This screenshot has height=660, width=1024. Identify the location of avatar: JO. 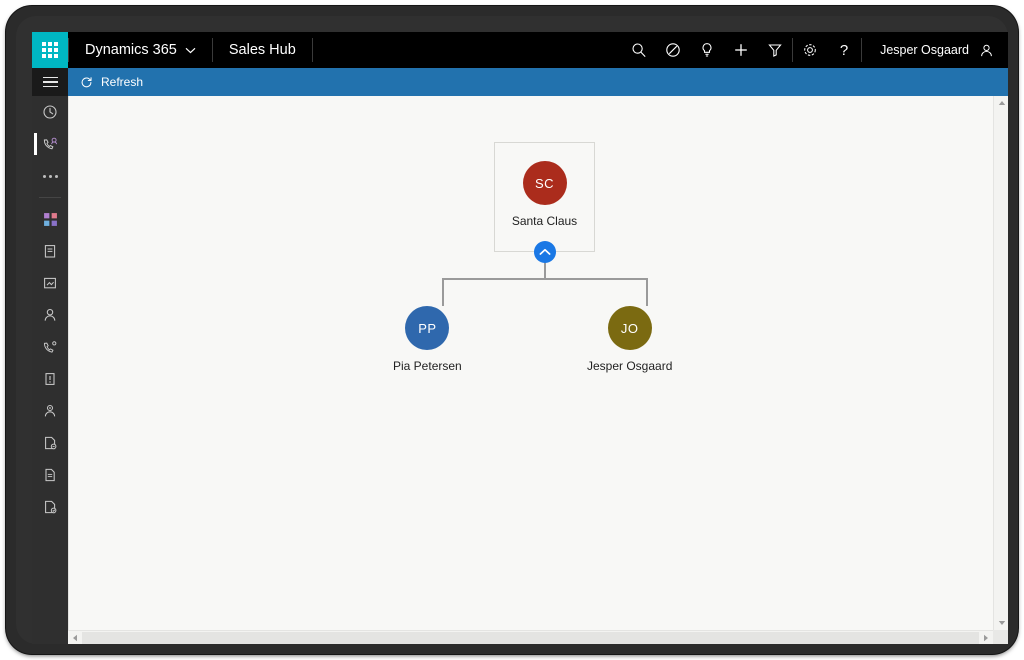
(629, 328).